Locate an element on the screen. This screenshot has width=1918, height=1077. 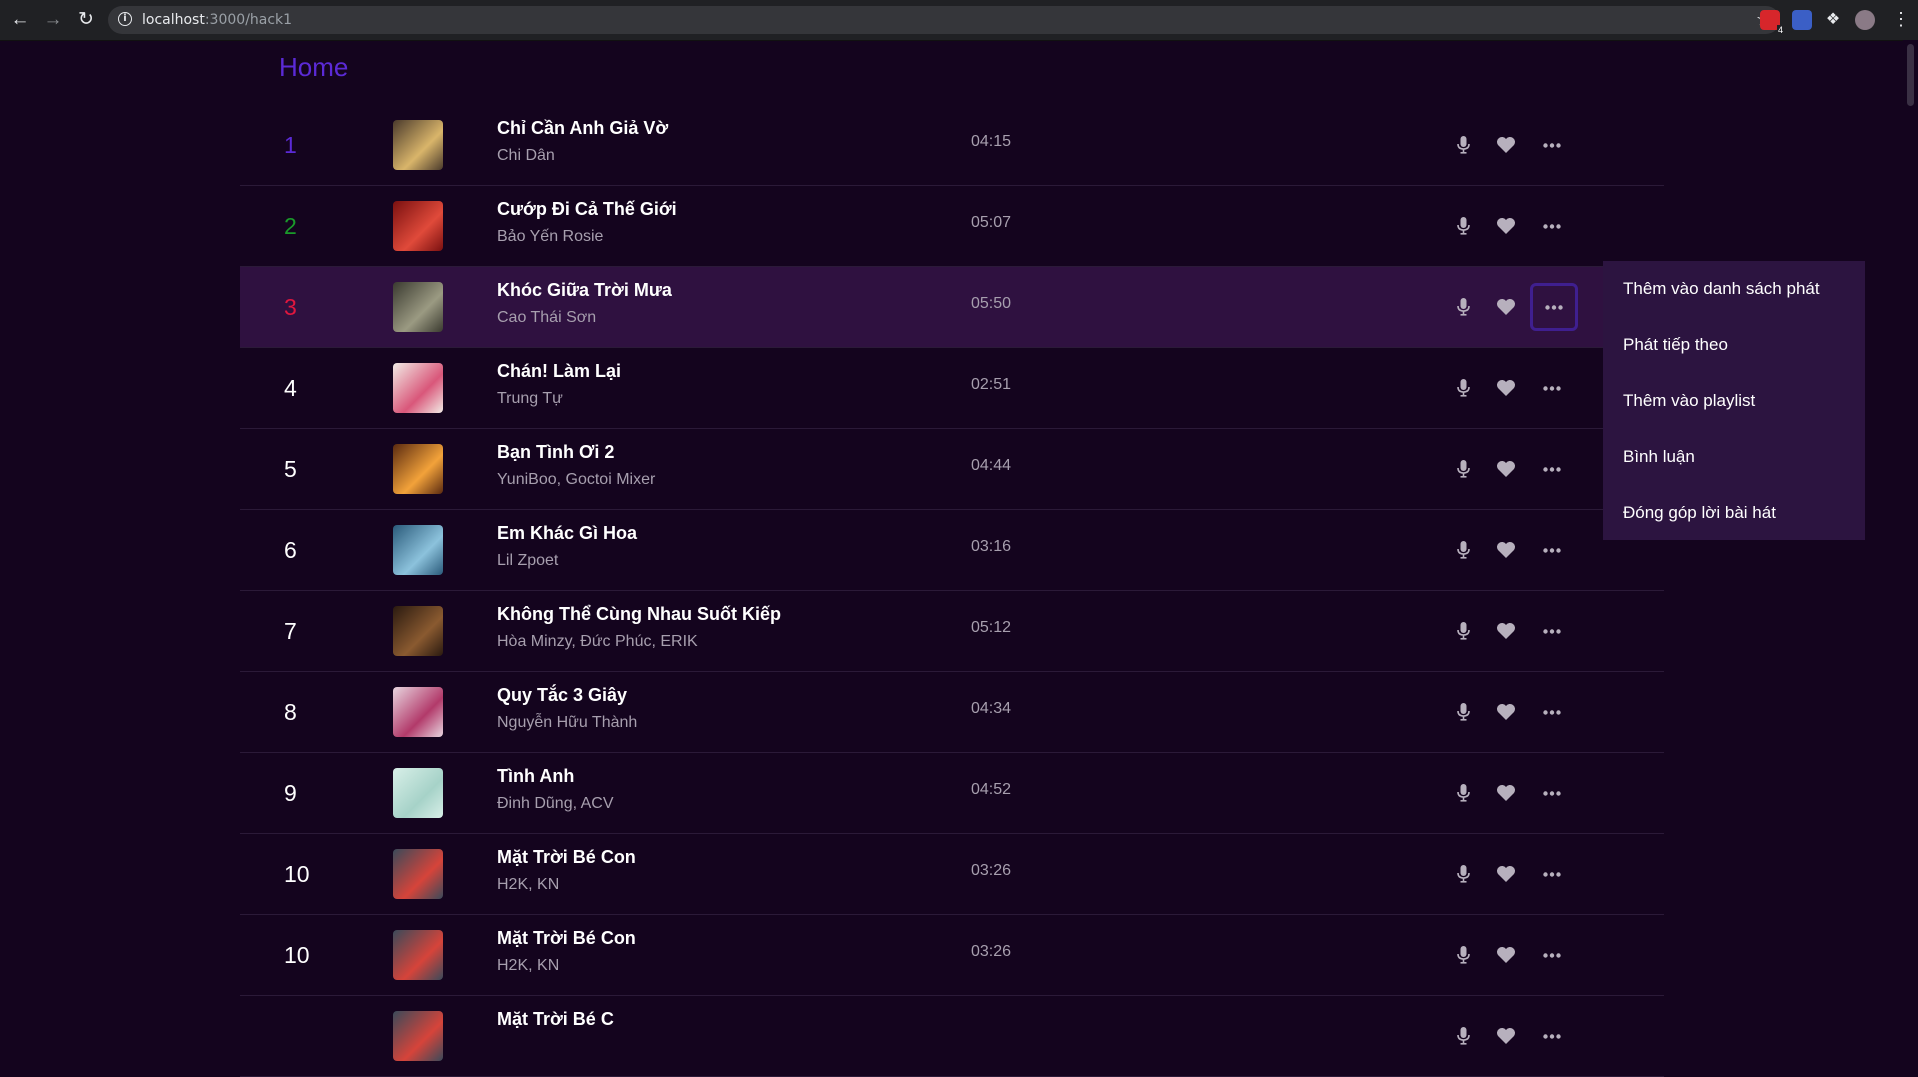
extension-icon: 4 is located at coordinates (1772, 22).